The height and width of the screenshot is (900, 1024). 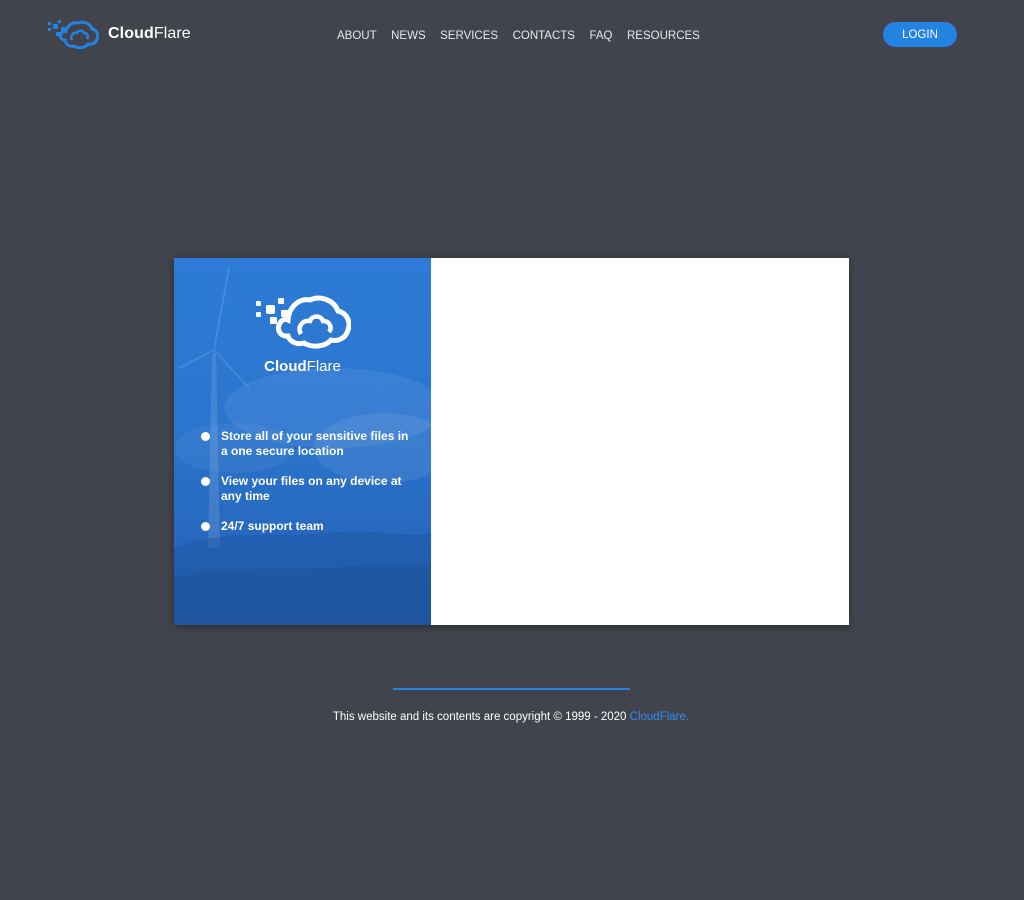 I want to click on logo-text: CloudFlare, so click(x=149, y=33).